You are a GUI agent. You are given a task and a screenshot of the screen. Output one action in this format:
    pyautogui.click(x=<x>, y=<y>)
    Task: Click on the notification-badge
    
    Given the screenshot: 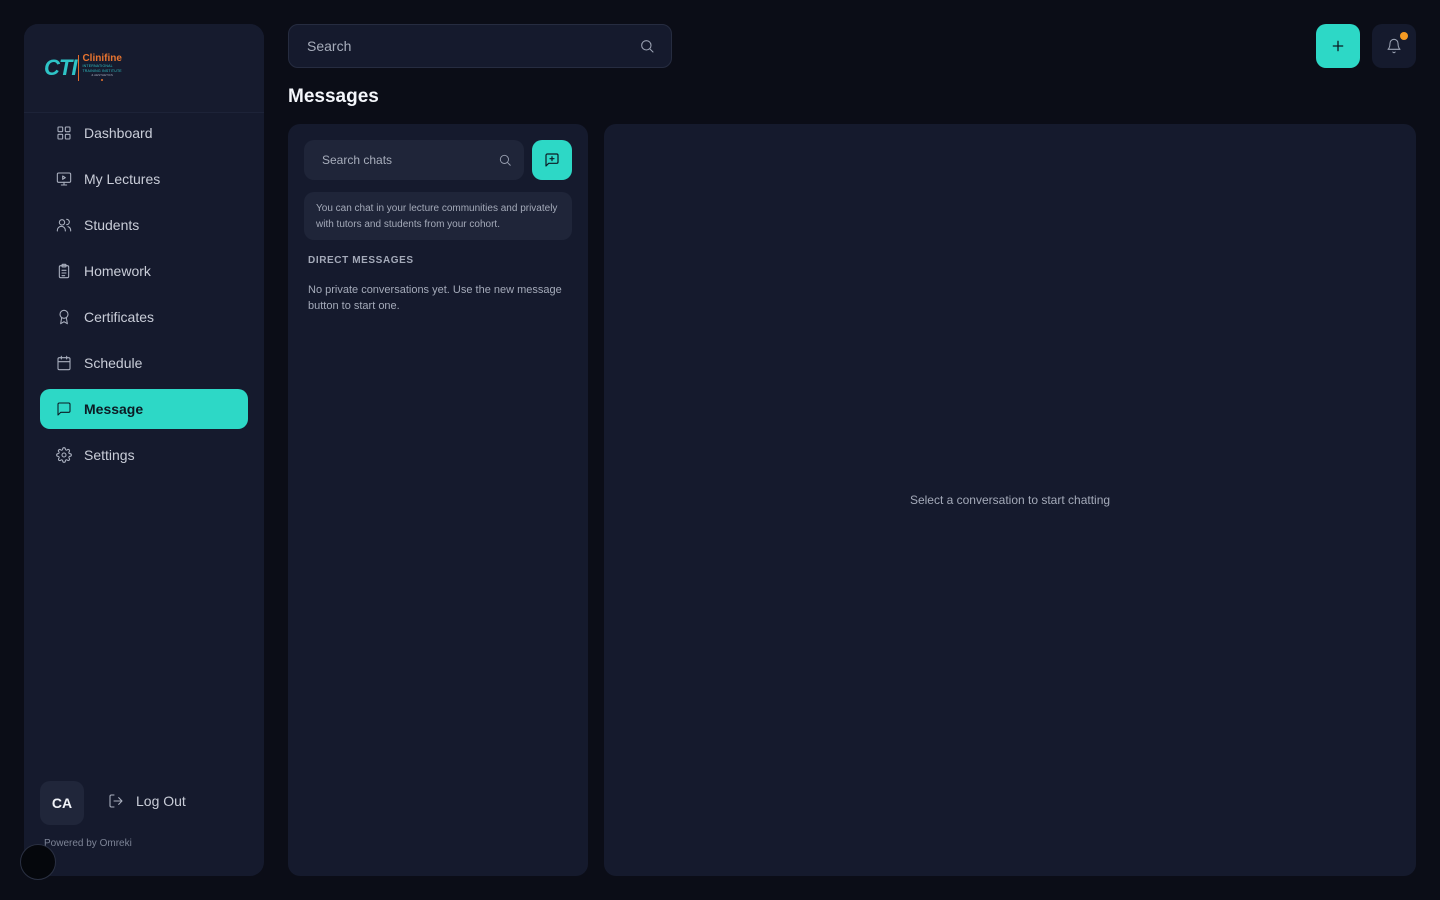 What is the action you would take?
    pyautogui.click(x=1404, y=36)
    